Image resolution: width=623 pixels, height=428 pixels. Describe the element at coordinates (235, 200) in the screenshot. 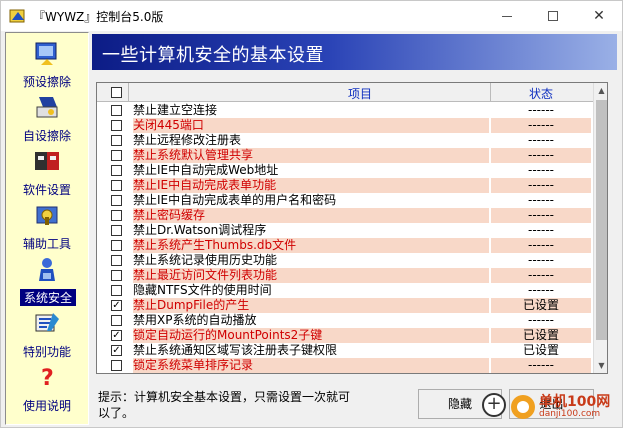

I see `row-label: 禁止IE中自动完成表单的用户名和密码` at that location.